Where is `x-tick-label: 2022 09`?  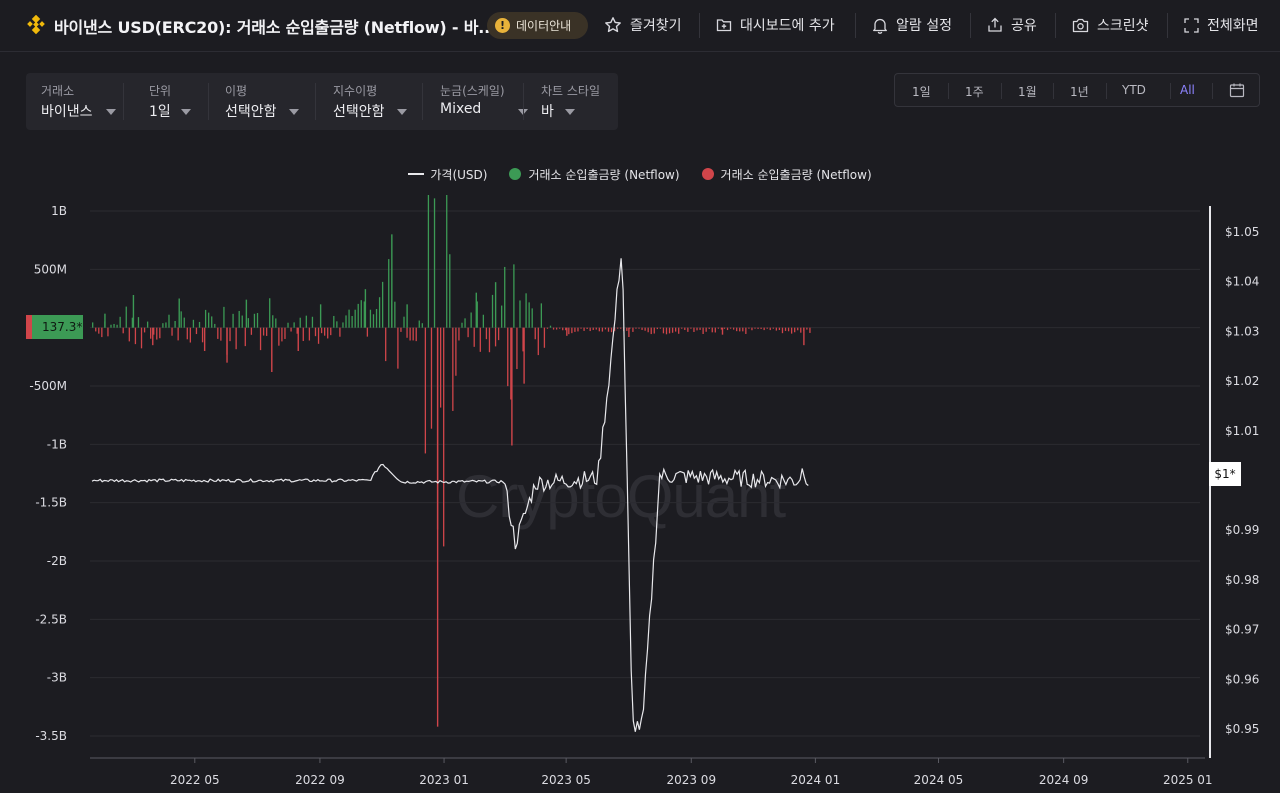
x-tick-label: 2022 09 is located at coordinates (320, 780).